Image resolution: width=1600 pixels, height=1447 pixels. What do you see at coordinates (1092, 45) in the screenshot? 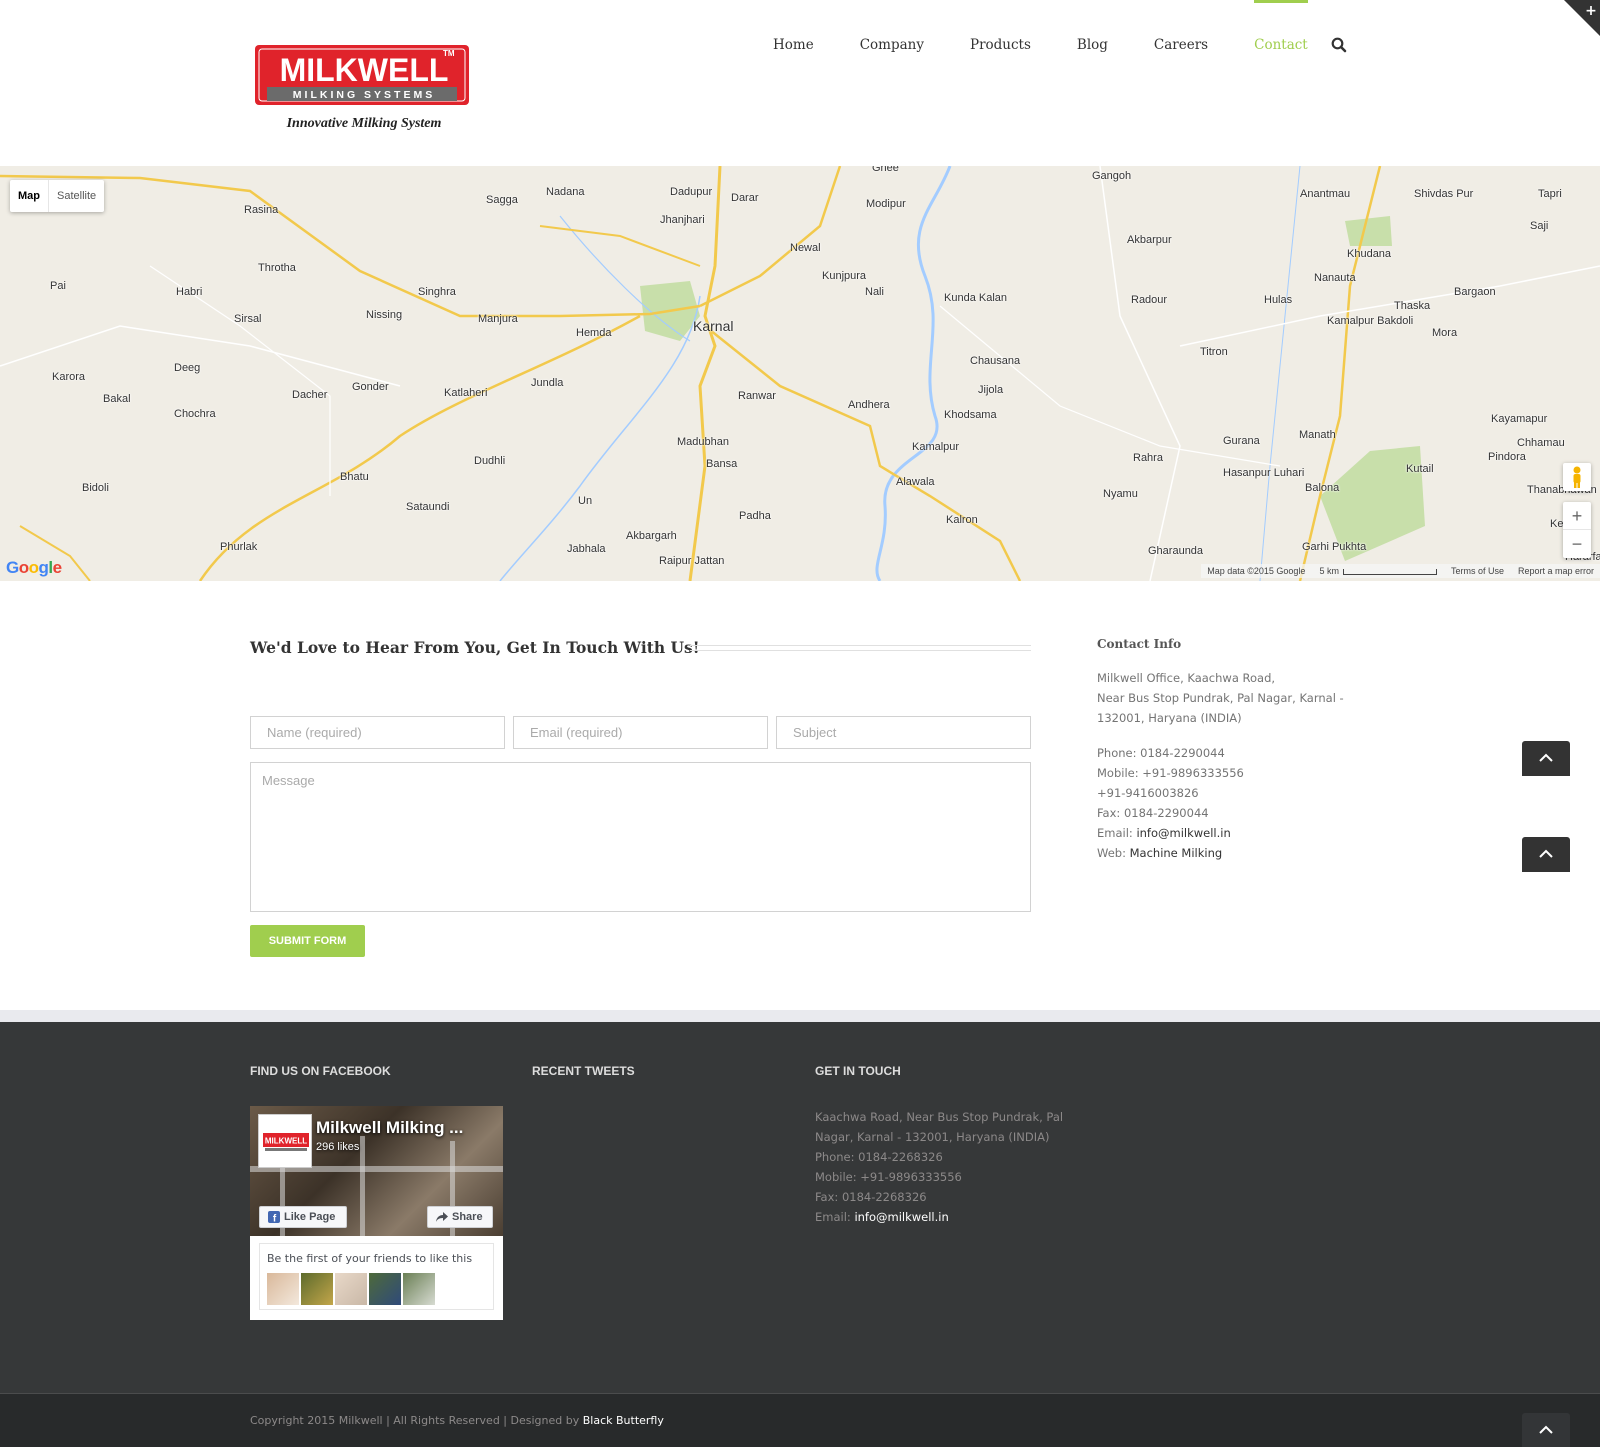
I see `nav-blog: Blog` at bounding box center [1092, 45].